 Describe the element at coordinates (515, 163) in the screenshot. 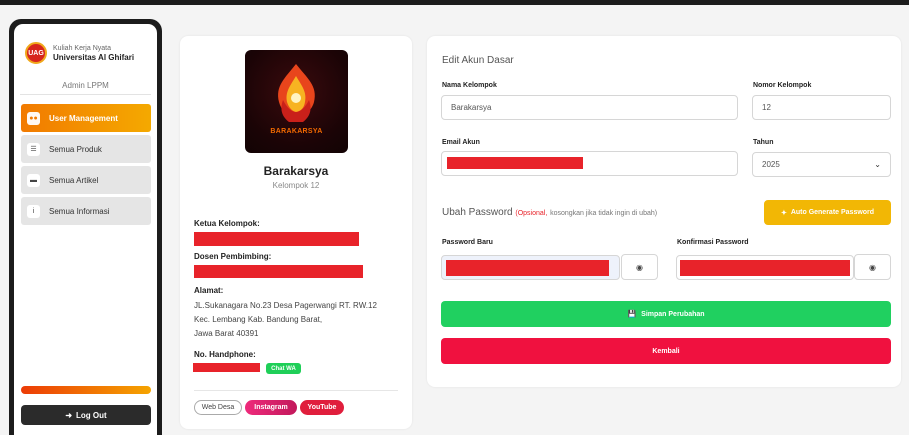

I see `email-redacted` at that location.